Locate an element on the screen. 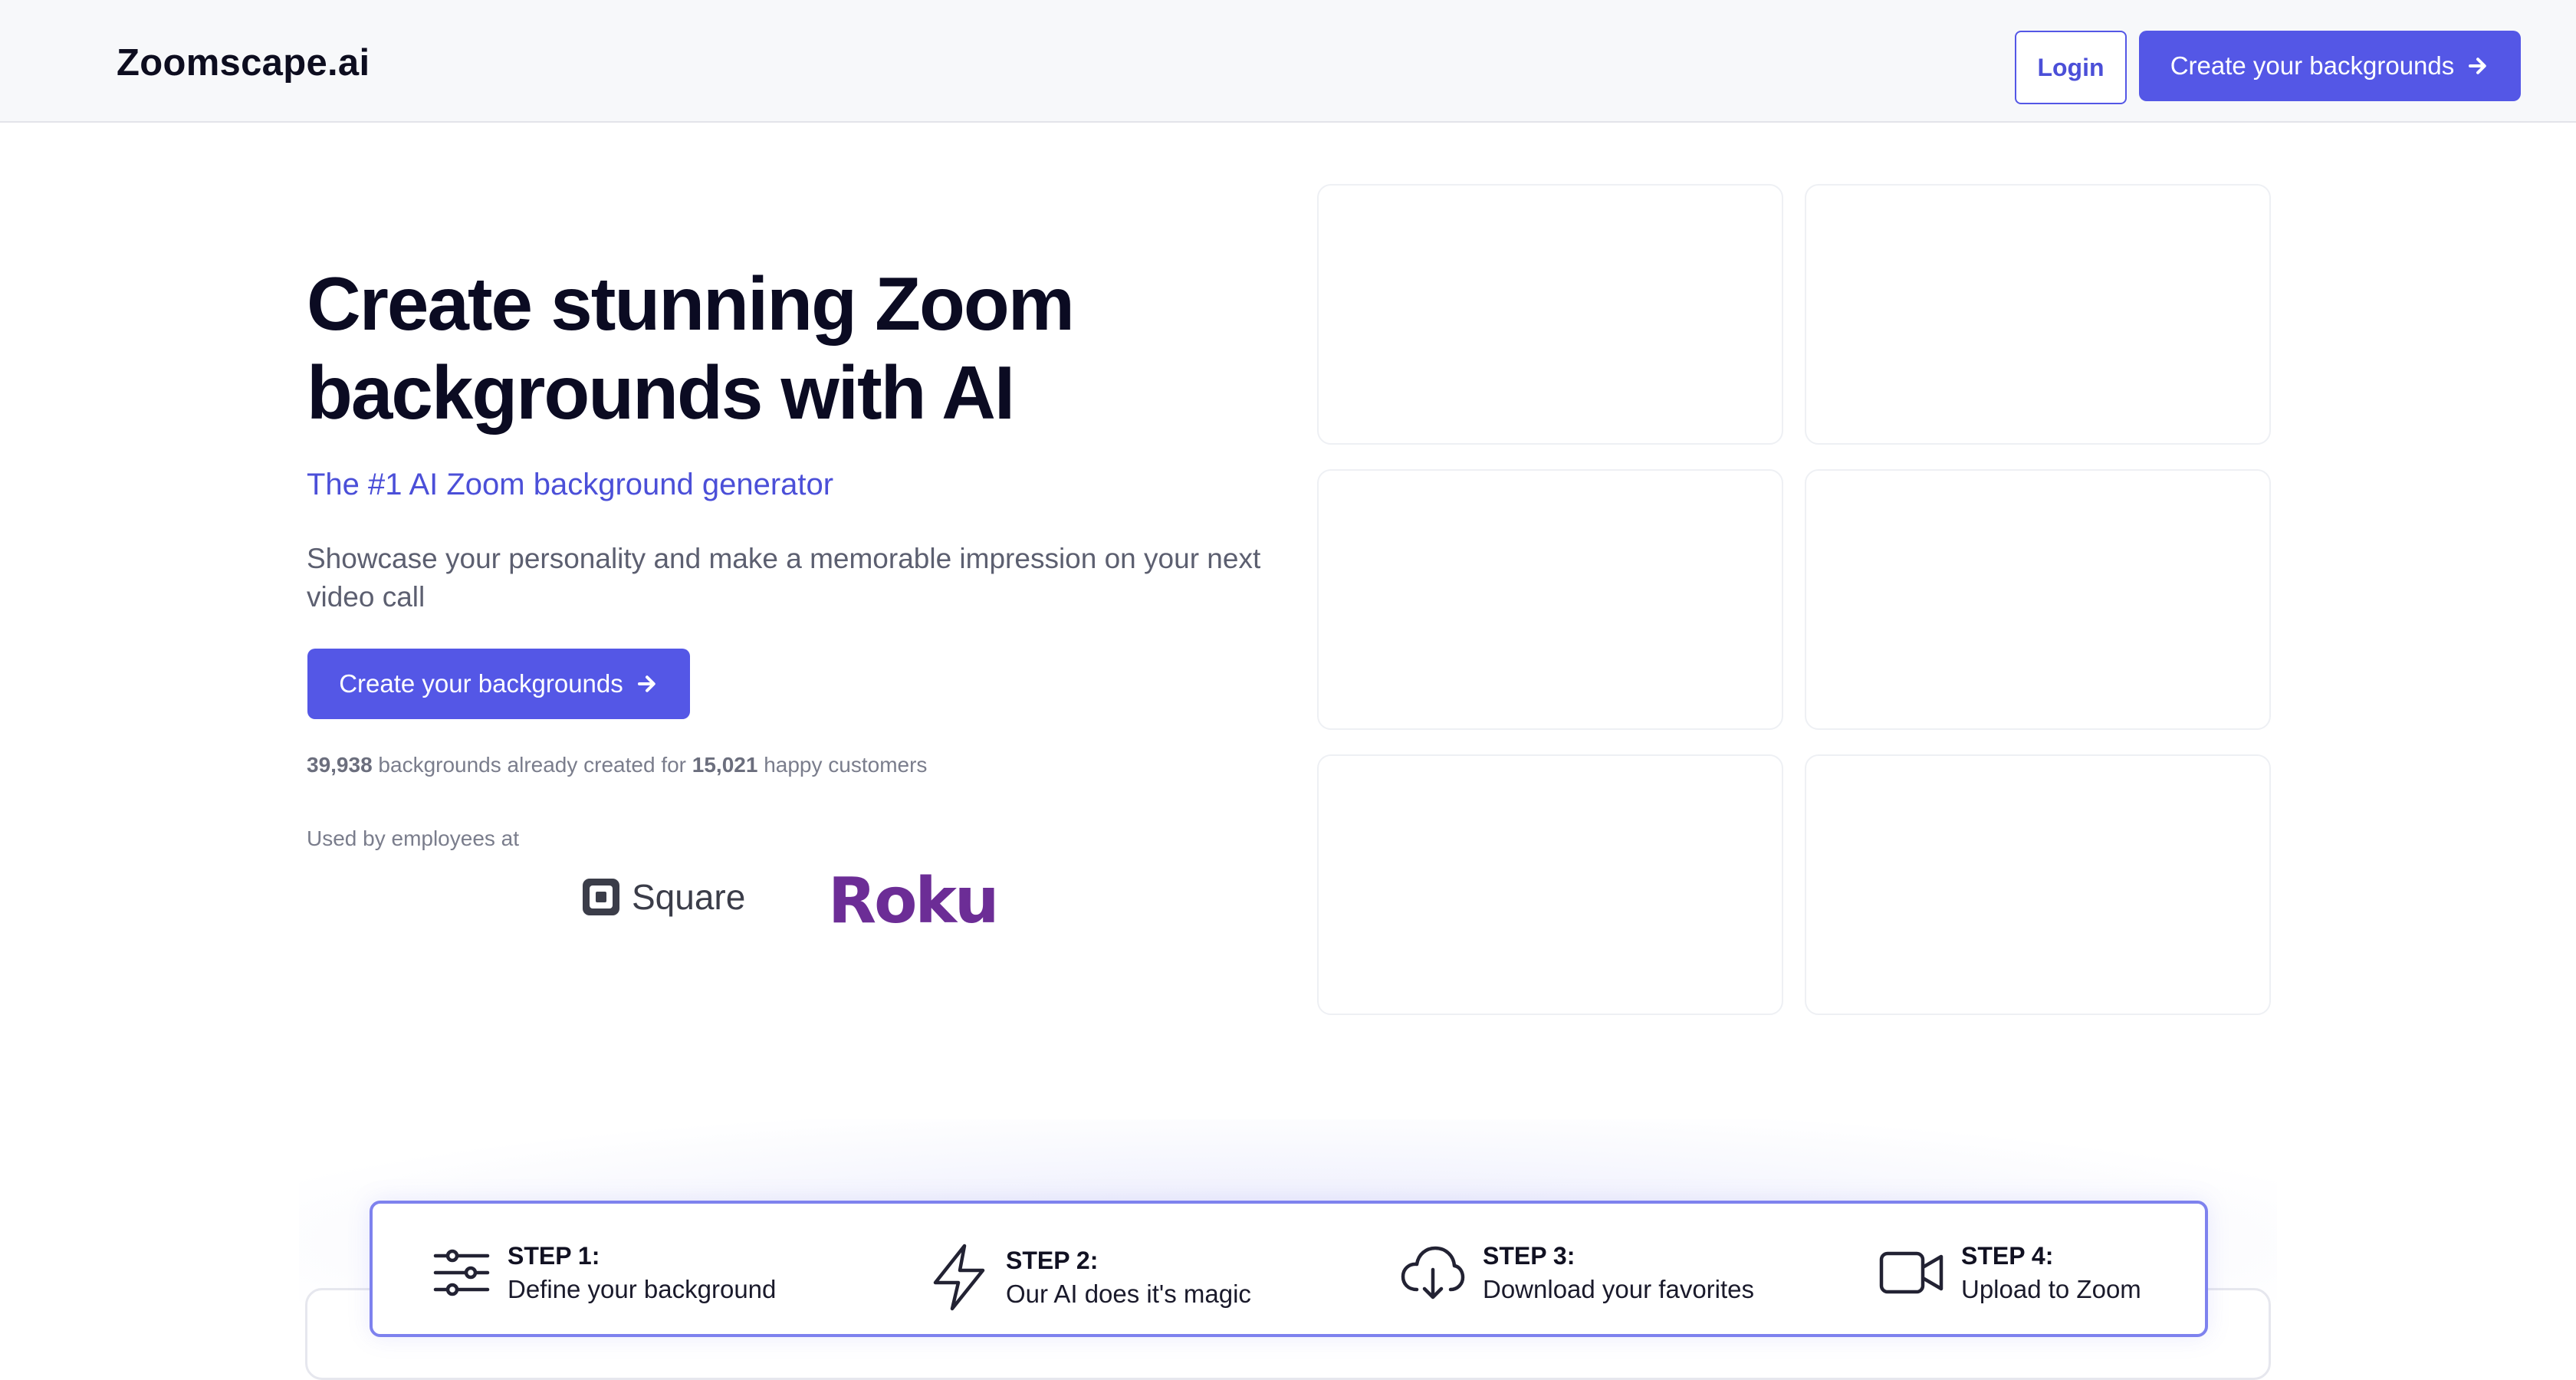 The image size is (2576, 1380). hero-create-backgrounds-button: Create your backgrounds is located at coordinates (499, 684).